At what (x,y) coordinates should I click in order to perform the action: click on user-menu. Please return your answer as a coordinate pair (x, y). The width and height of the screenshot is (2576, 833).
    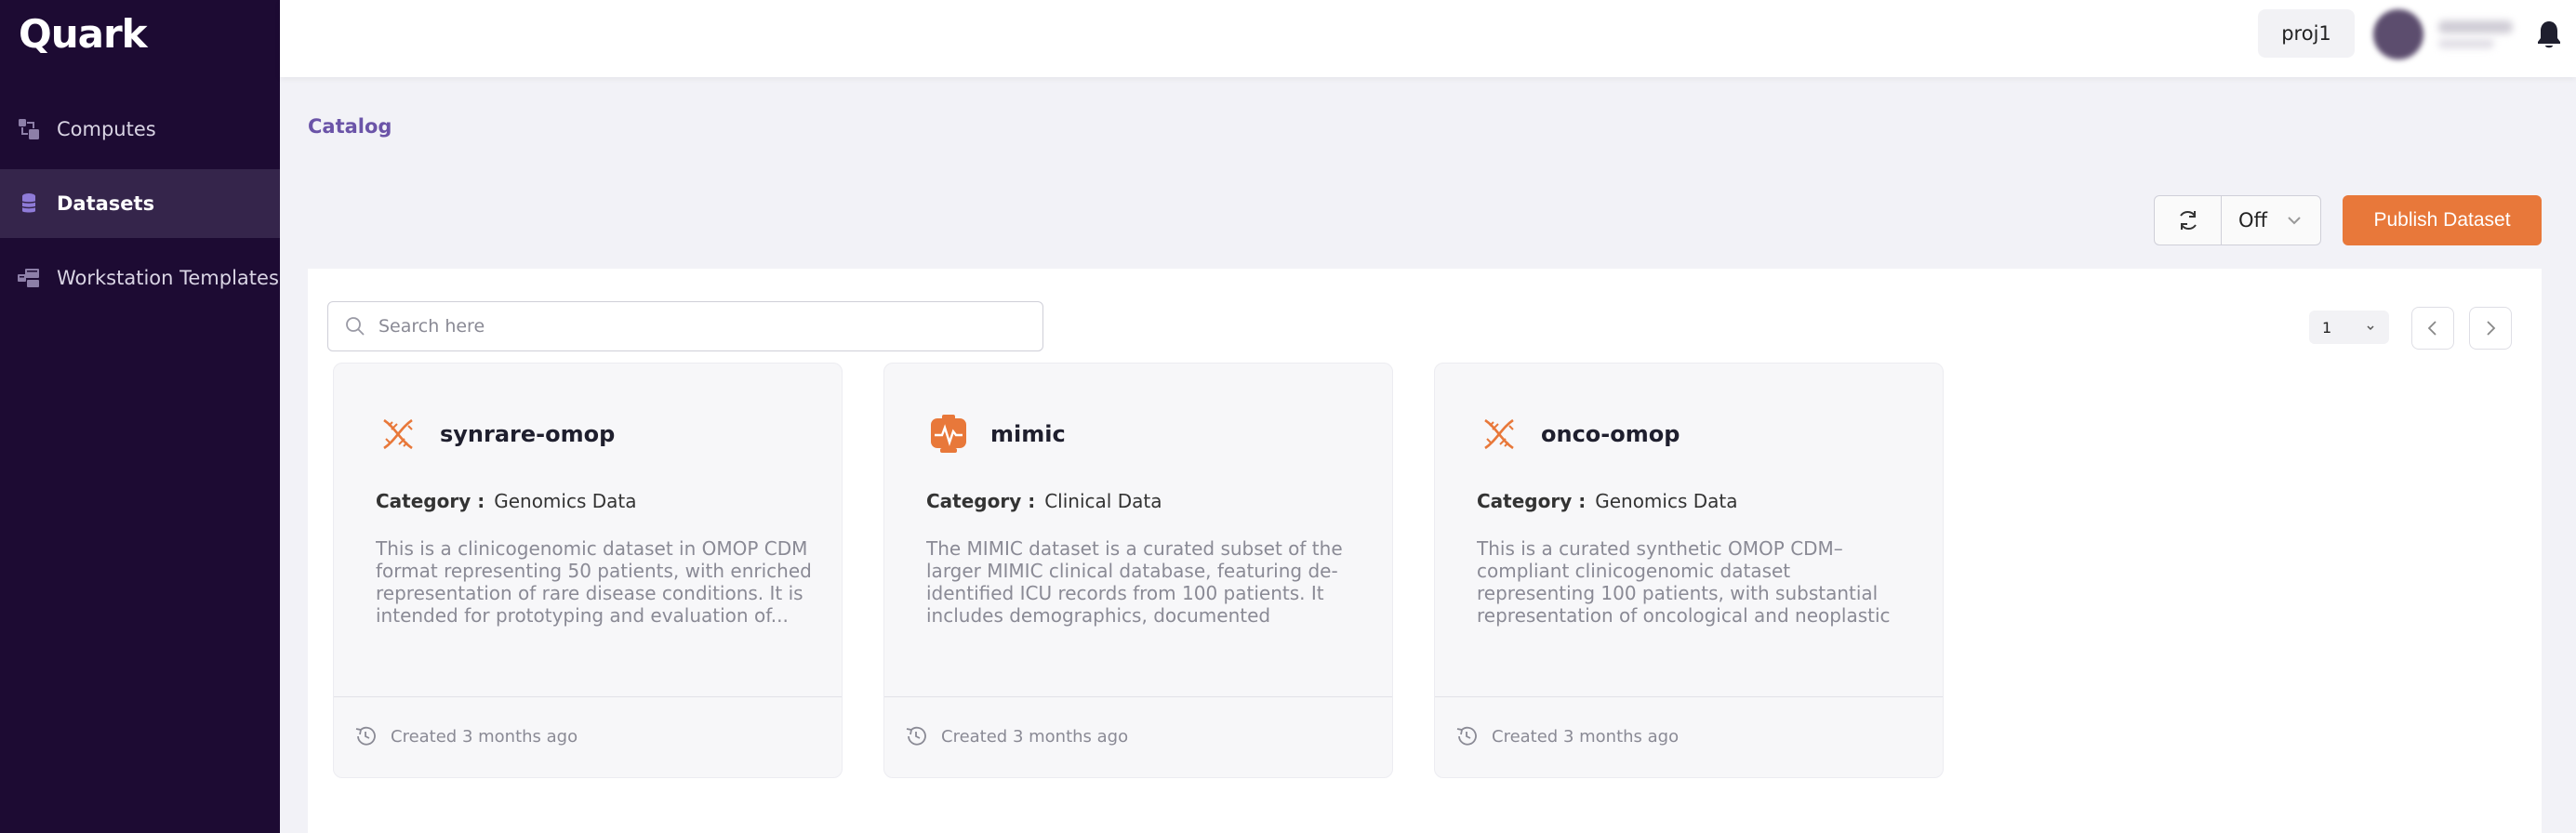
    Looking at the image, I should click on (2447, 34).